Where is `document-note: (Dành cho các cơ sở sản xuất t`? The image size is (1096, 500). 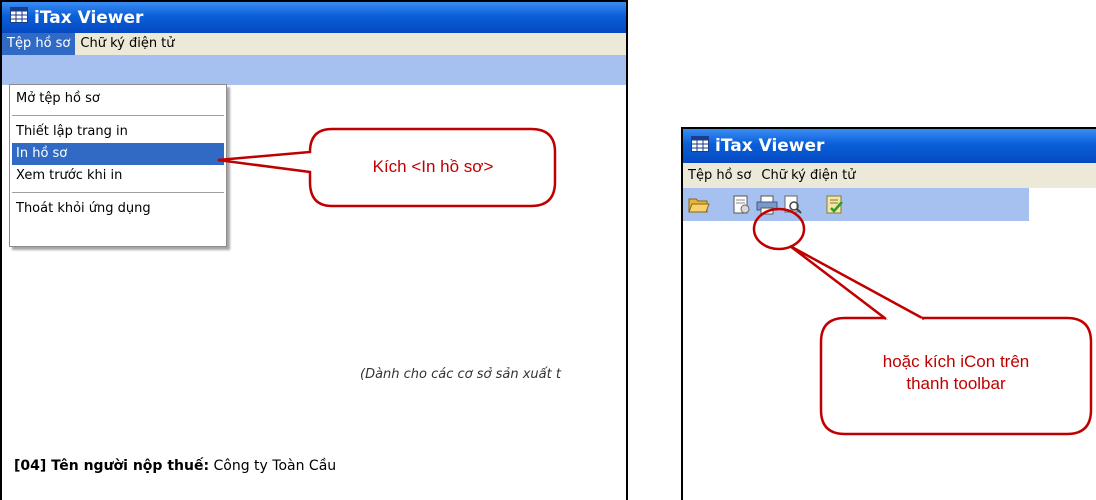 document-note: (Dành cho các cơ sở sản xuất t is located at coordinates (460, 374).